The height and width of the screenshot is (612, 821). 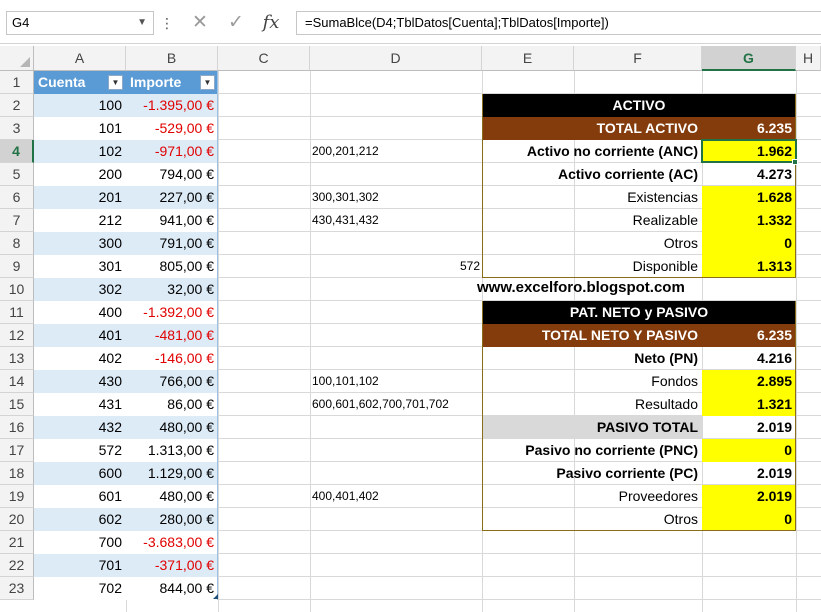 I want to click on pasivo-row-label: Fondos, so click(x=592, y=381).